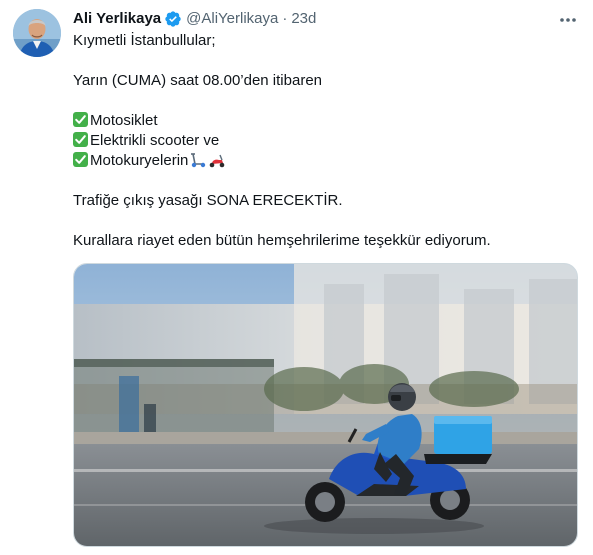 The width and height of the screenshot is (593, 555). I want to click on statement-line: Trafiğe çıkış yasağı SONA ERECEKTİR., so click(208, 200).